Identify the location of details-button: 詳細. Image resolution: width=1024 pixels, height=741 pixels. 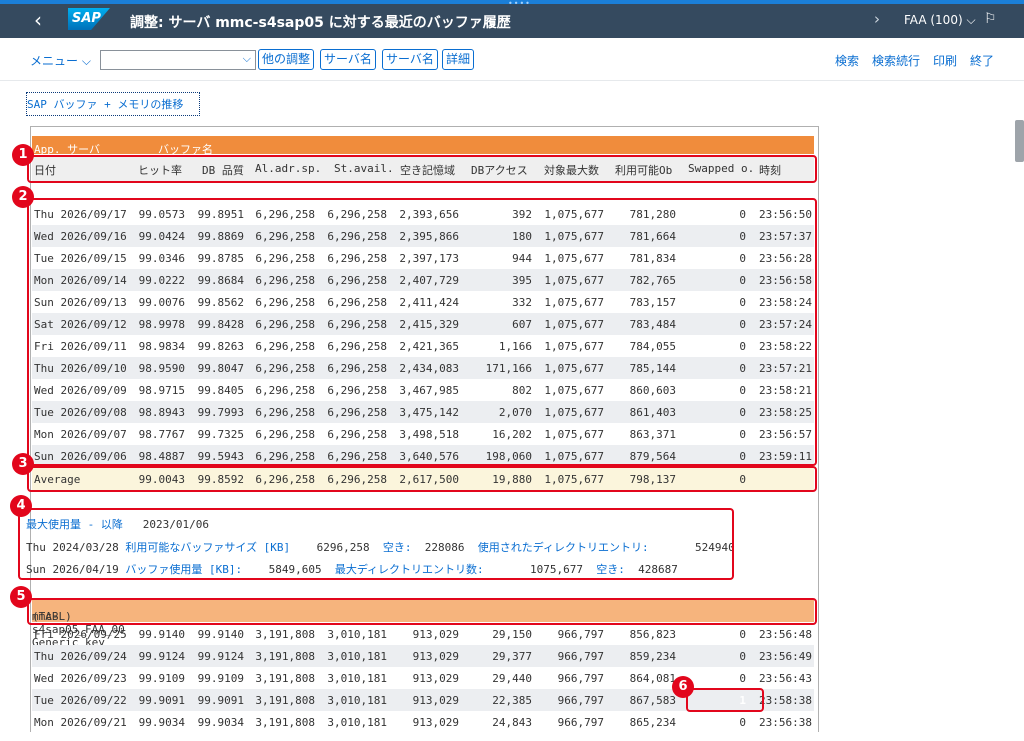
(458, 59).